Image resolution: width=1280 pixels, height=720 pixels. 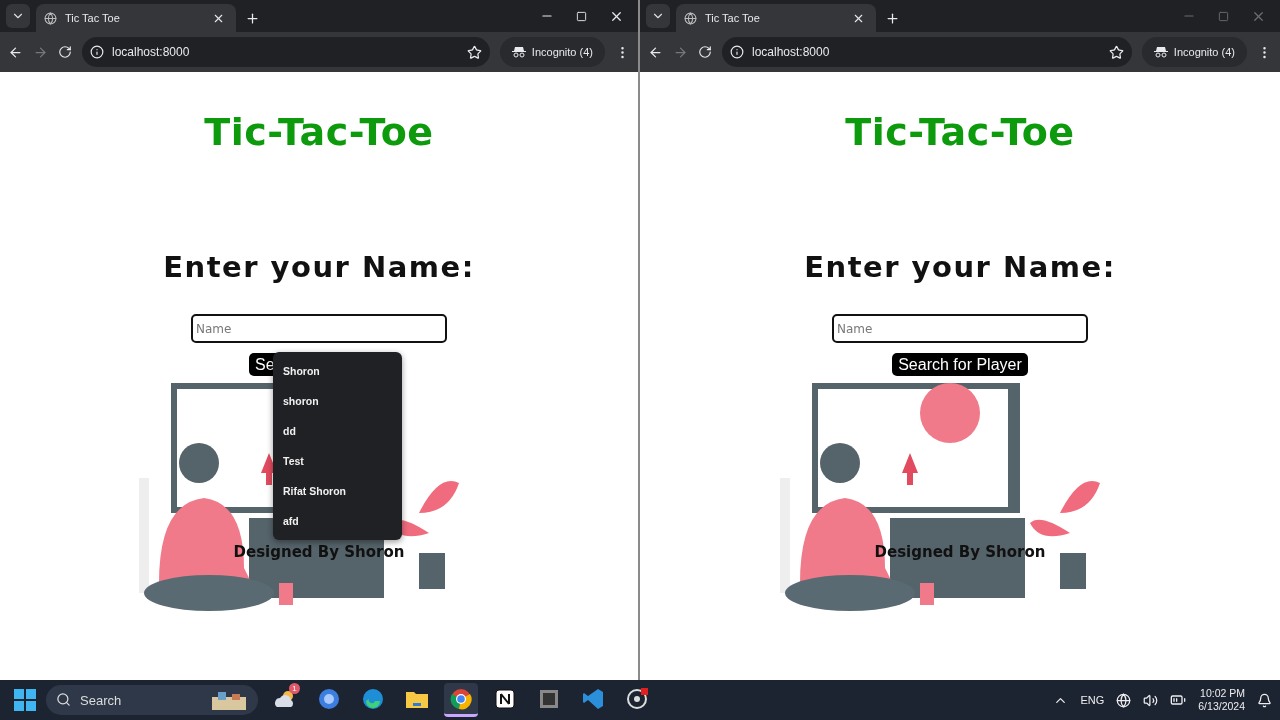 I want to click on search-player-button: Search for Player, so click(x=960, y=364).